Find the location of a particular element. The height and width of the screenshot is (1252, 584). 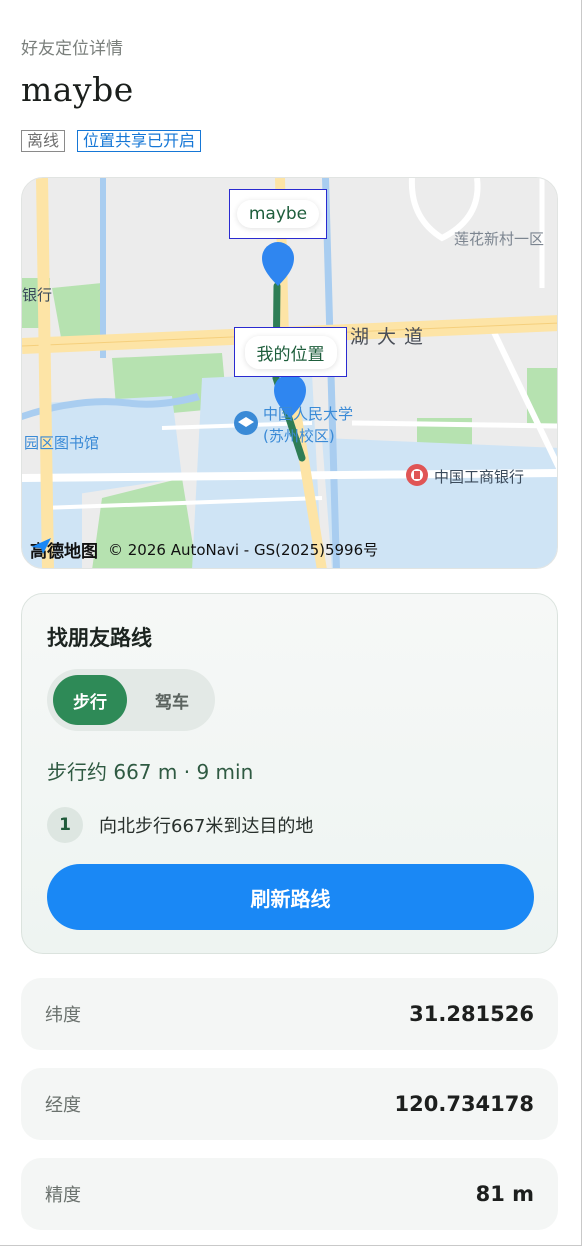

travel-mode-switch: 步行 驾车 is located at coordinates (131, 700).